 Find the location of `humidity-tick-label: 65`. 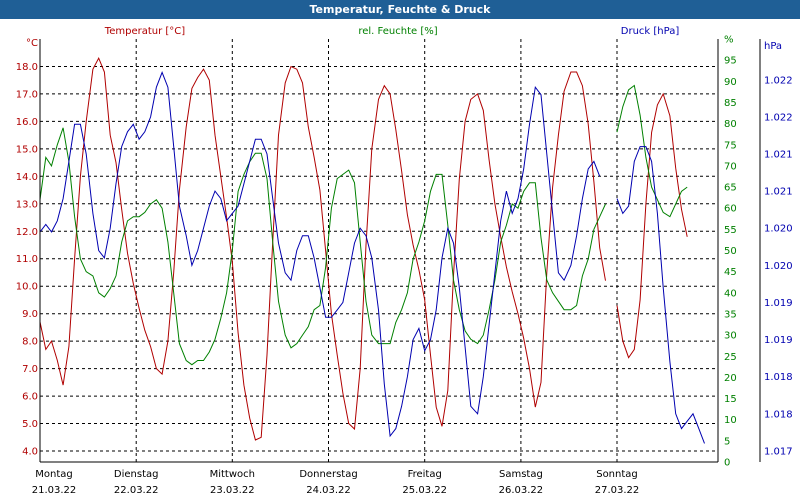

humidity-tick-label: 65 is located at coordinates (730, 188).